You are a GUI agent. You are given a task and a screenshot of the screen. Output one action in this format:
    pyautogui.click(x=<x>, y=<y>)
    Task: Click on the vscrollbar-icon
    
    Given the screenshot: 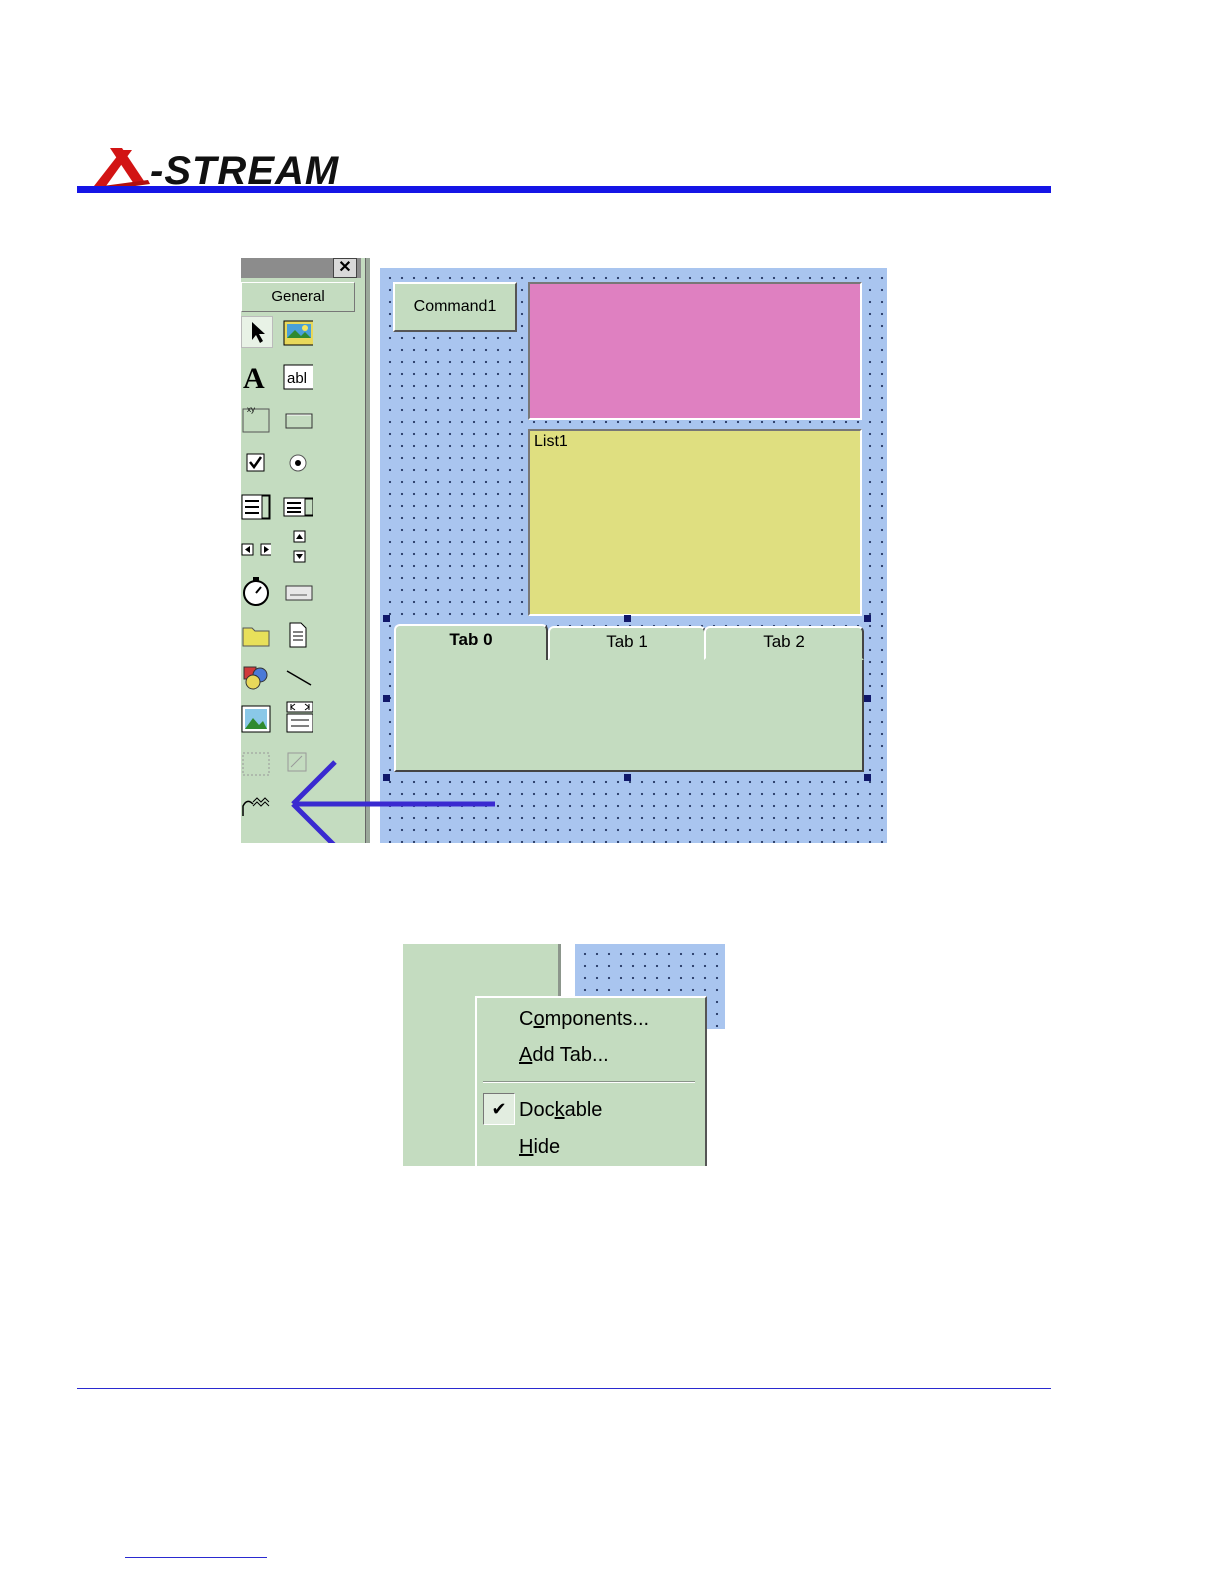 What is the action you would take?
    pyautogui.click(x=300, y=546)
    